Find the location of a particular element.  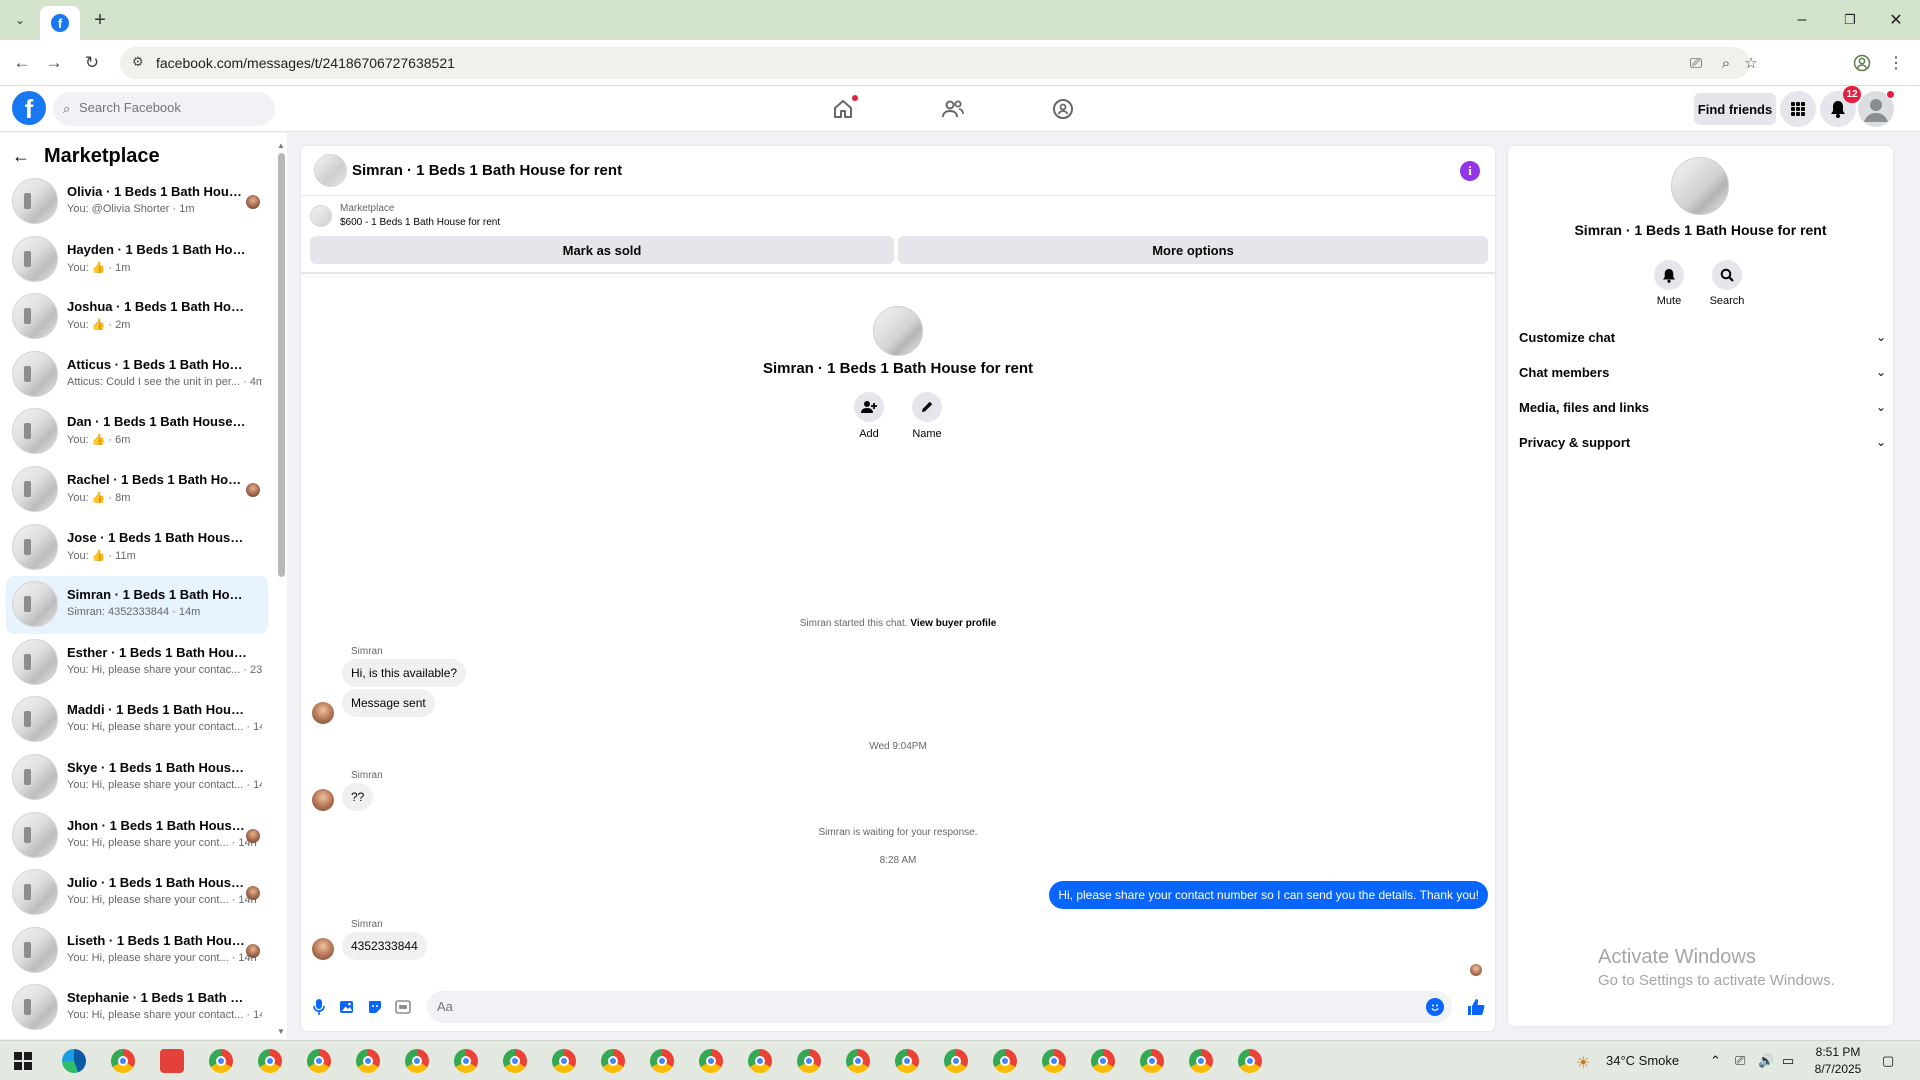

network-icon: ▭ is located at coordinates (1788, 1061).